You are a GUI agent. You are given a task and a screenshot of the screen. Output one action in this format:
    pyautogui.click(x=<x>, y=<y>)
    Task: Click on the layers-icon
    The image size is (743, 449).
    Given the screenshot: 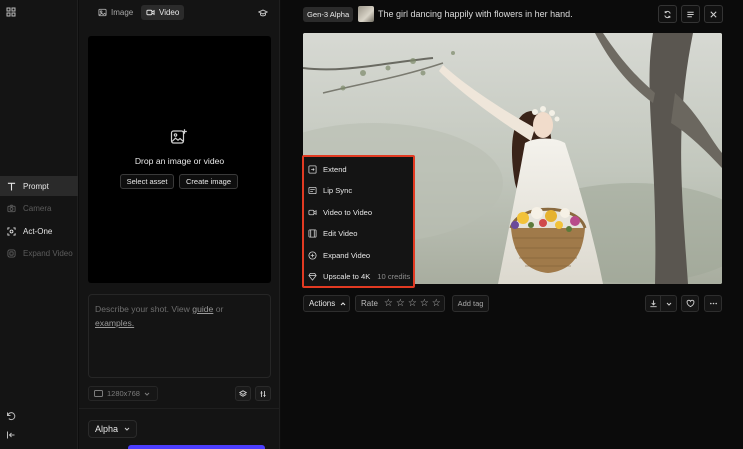 What is the action you would take?
    pyautogui.click(x=243, y=393)
    